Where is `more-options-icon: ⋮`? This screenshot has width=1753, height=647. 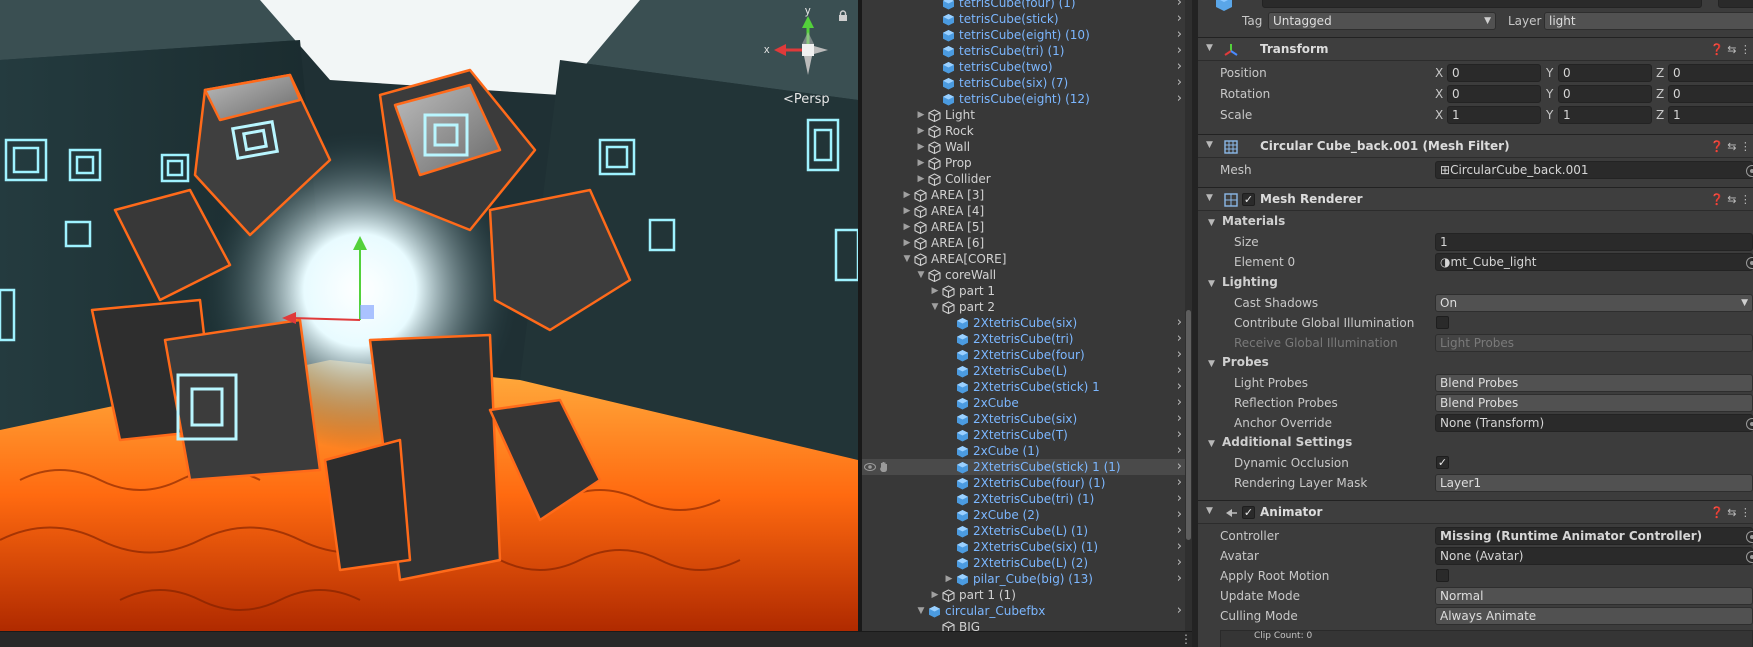 more-options-icon: ⋮ is located at coordinates (1186, 639).